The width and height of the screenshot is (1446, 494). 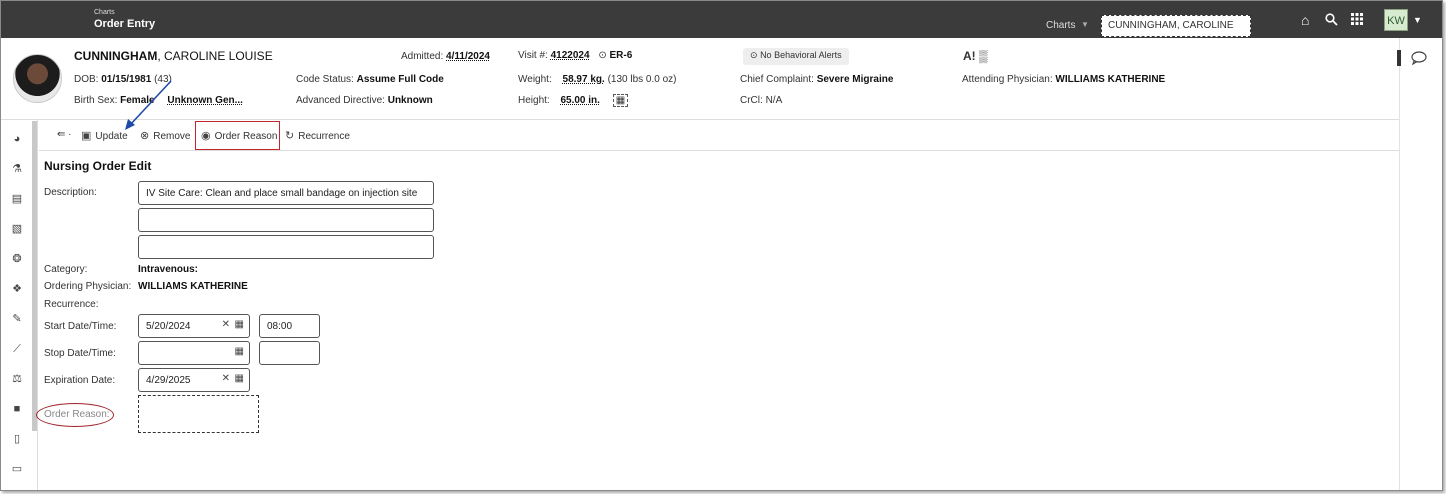 What do you see at coordinates (64, 134) in the screenshot?
I see `back-icon: ⇚ ·` at bounding box center [64, 134].